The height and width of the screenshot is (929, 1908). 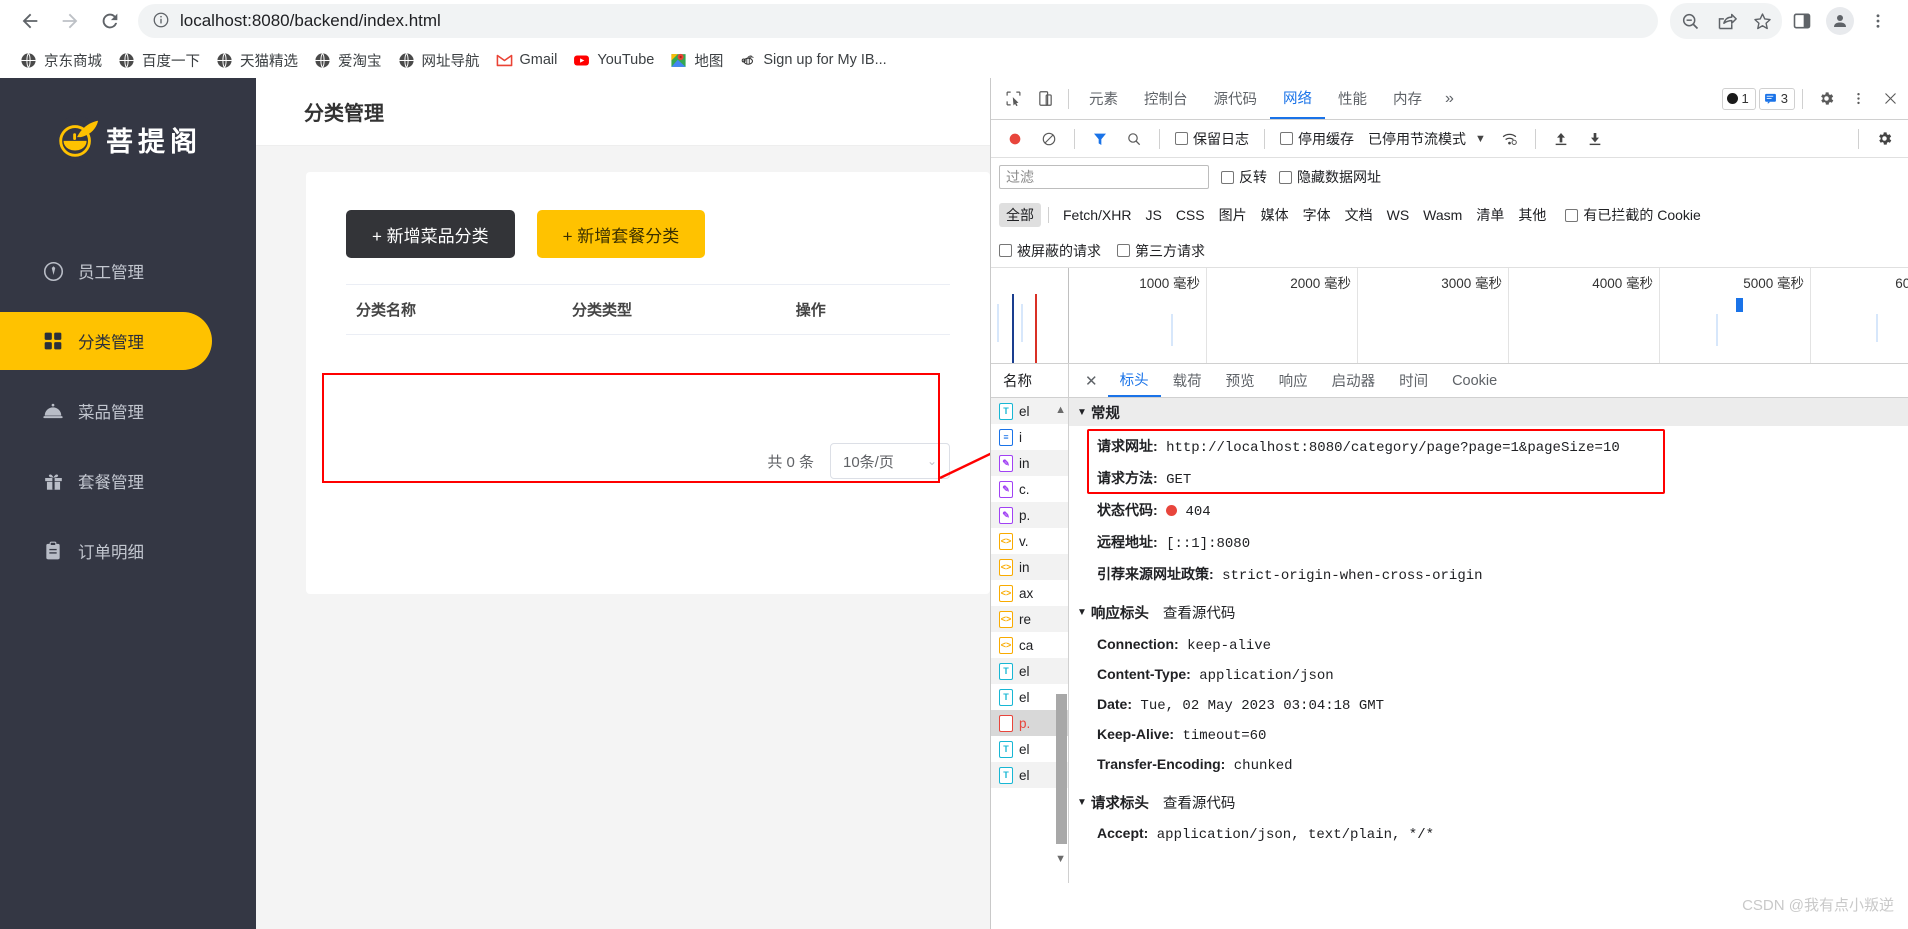 I want to click on invert-checkbox: 反转, so click(x=1244, y=177).